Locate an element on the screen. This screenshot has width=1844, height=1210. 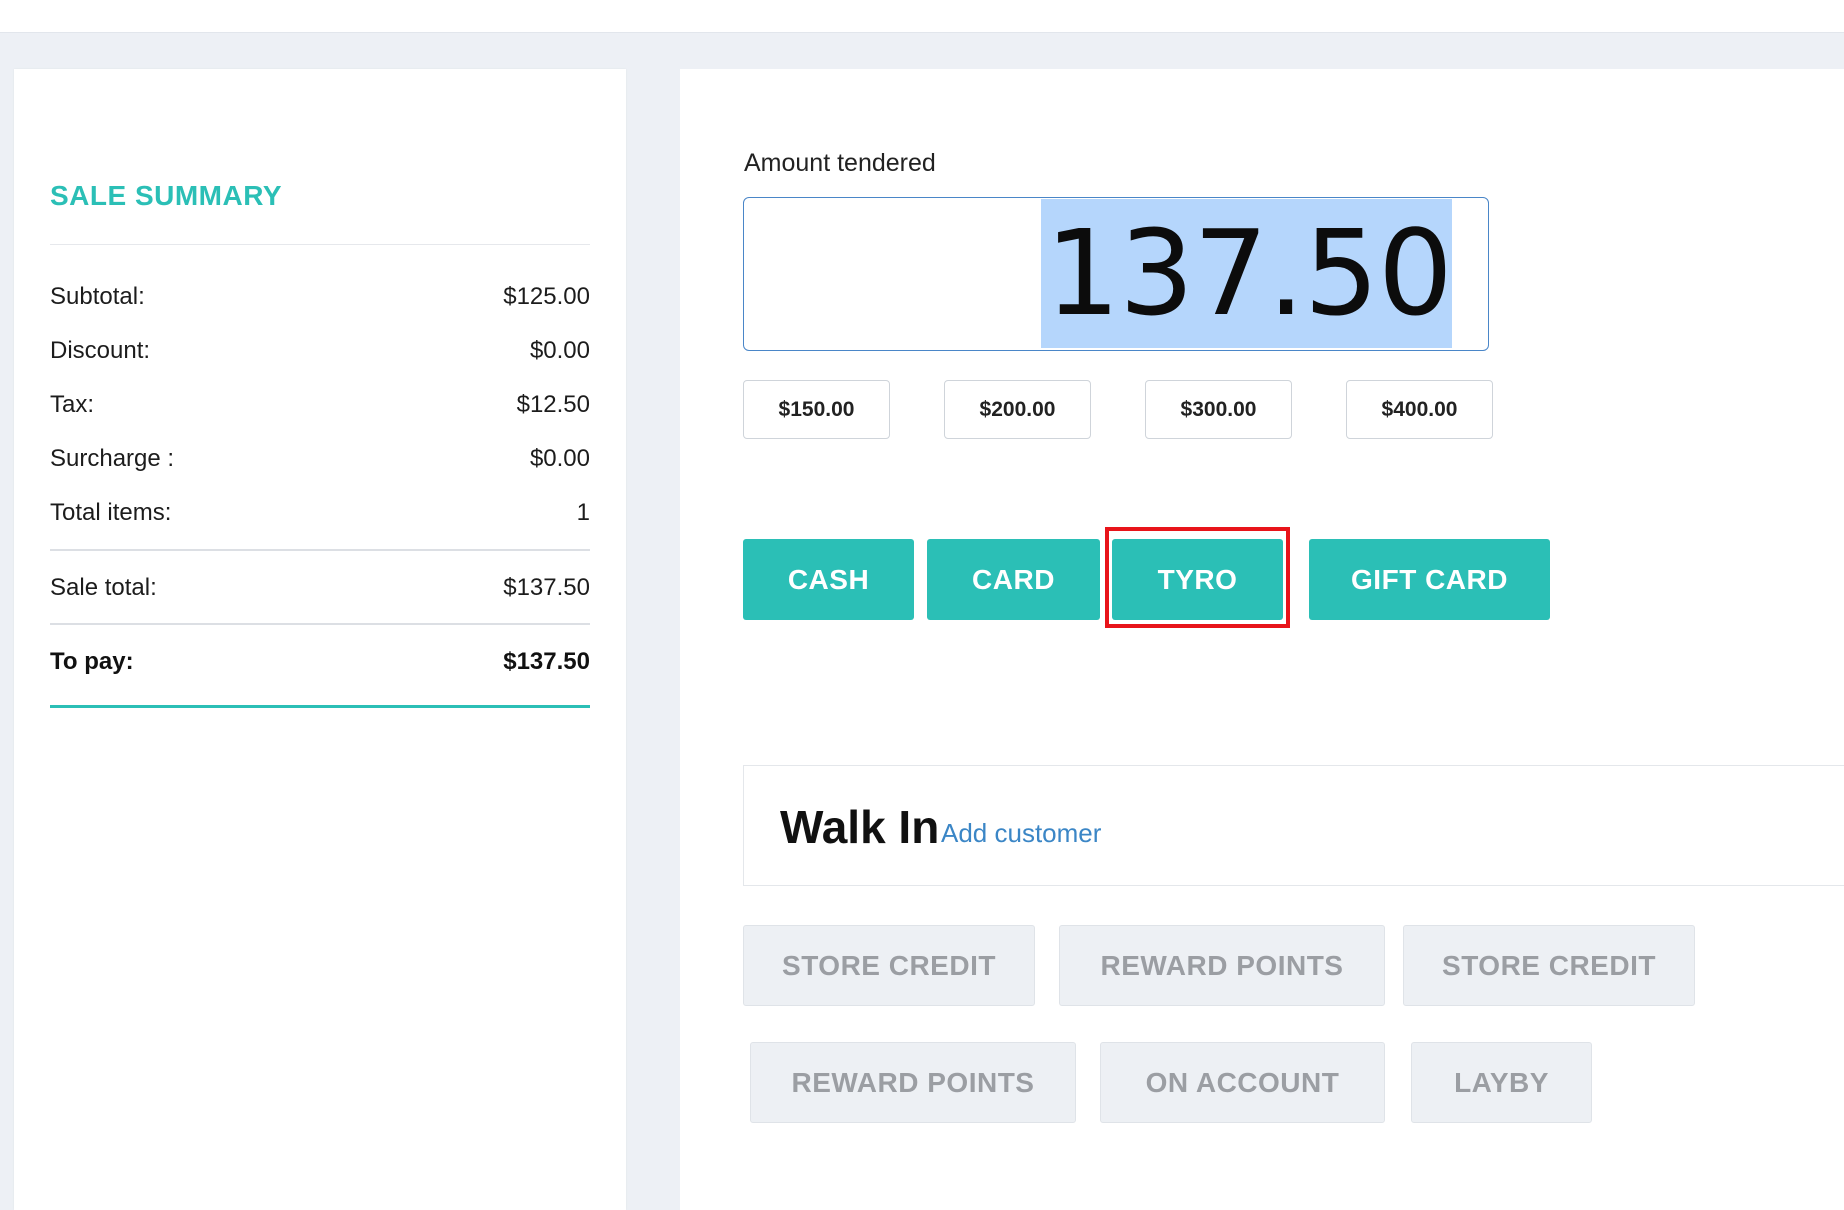
summary-label: Discount: is located at coordinates (100, 350).